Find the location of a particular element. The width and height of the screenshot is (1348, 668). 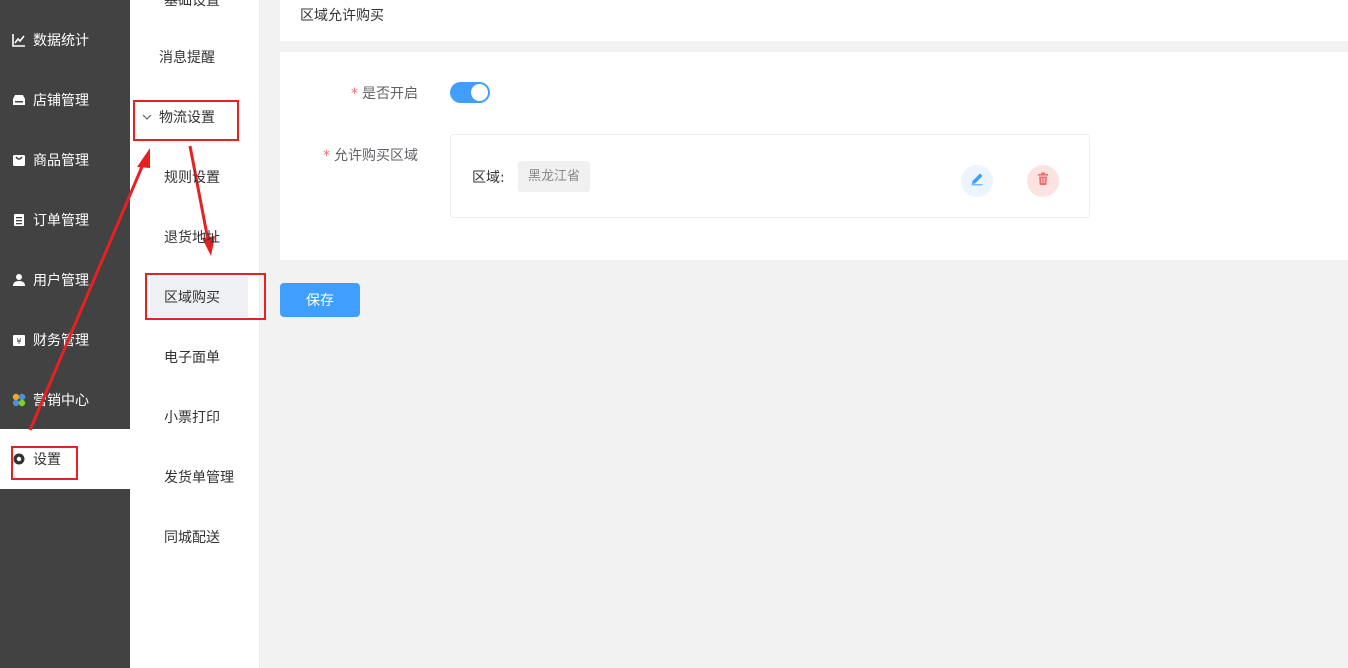

submenu-item-local-delivery: 同城配送 is located at coordinates (194, 537).